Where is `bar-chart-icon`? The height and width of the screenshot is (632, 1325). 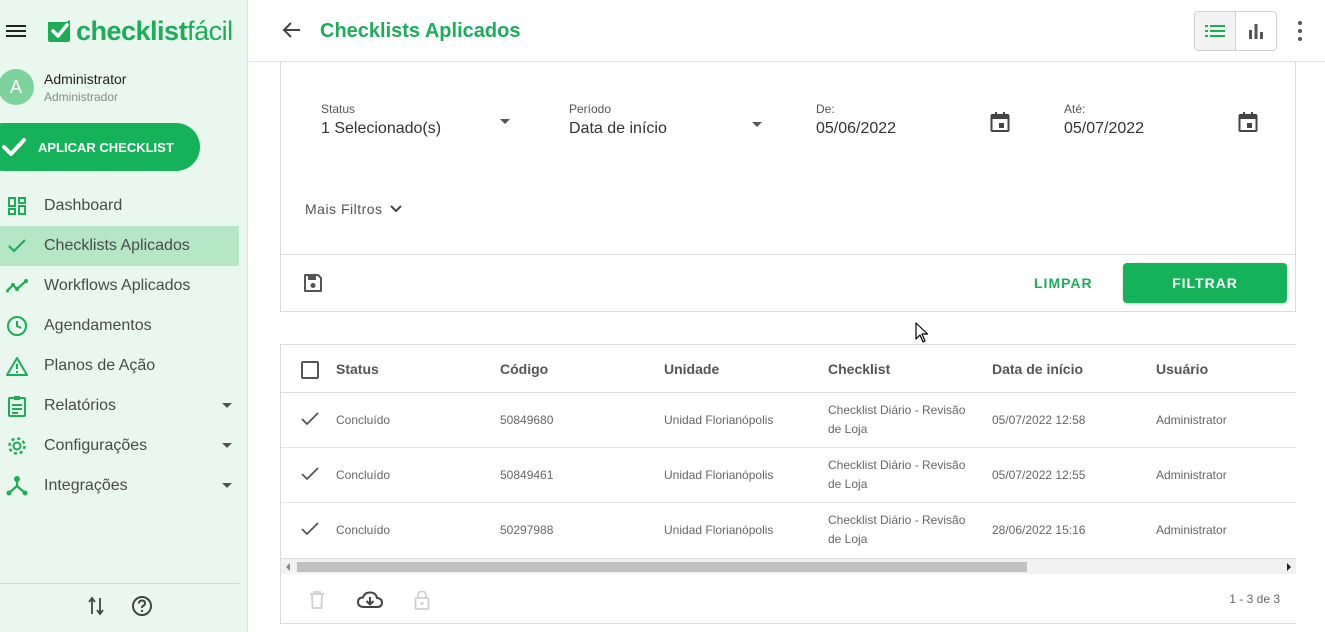
bar-chart-icon is located at coordinates (1256, 31).